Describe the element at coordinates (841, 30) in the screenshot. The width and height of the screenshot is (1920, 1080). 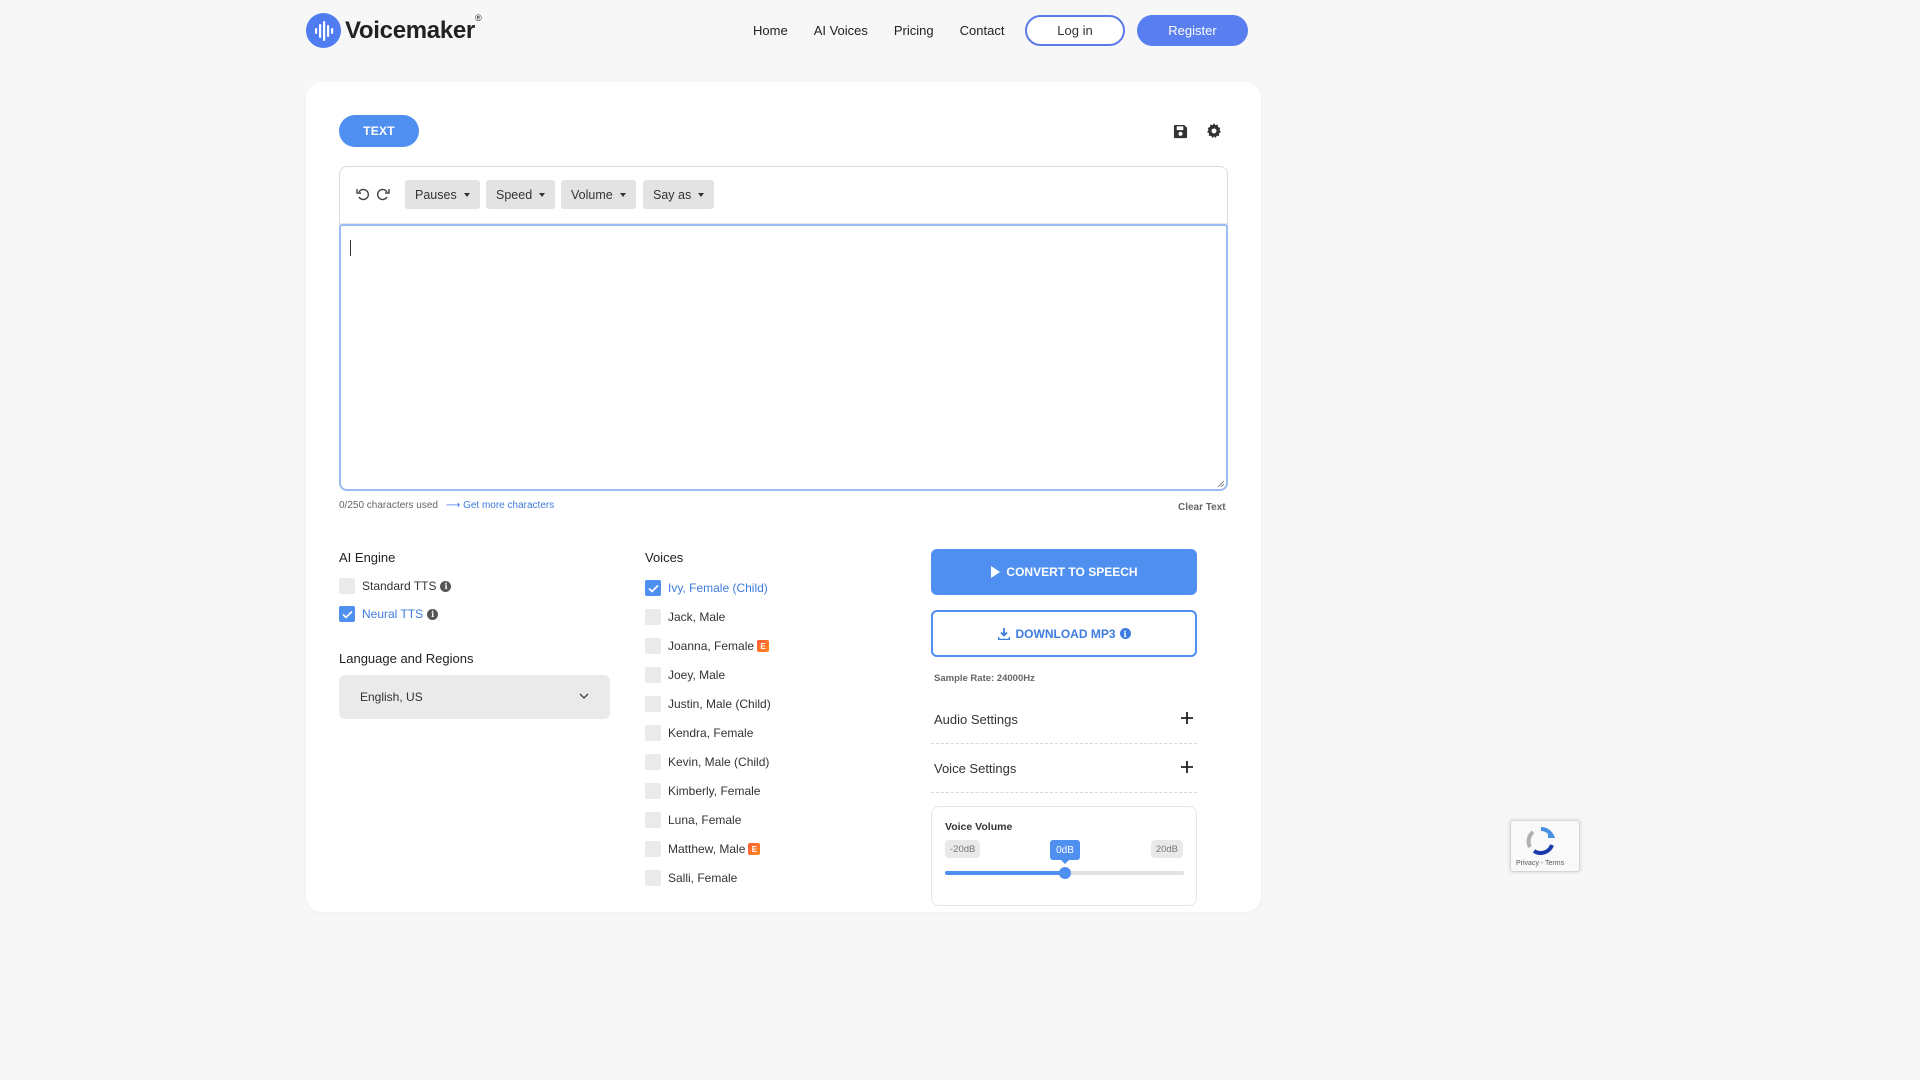
I see `nav-ai-voices: AI Voices` at that location.